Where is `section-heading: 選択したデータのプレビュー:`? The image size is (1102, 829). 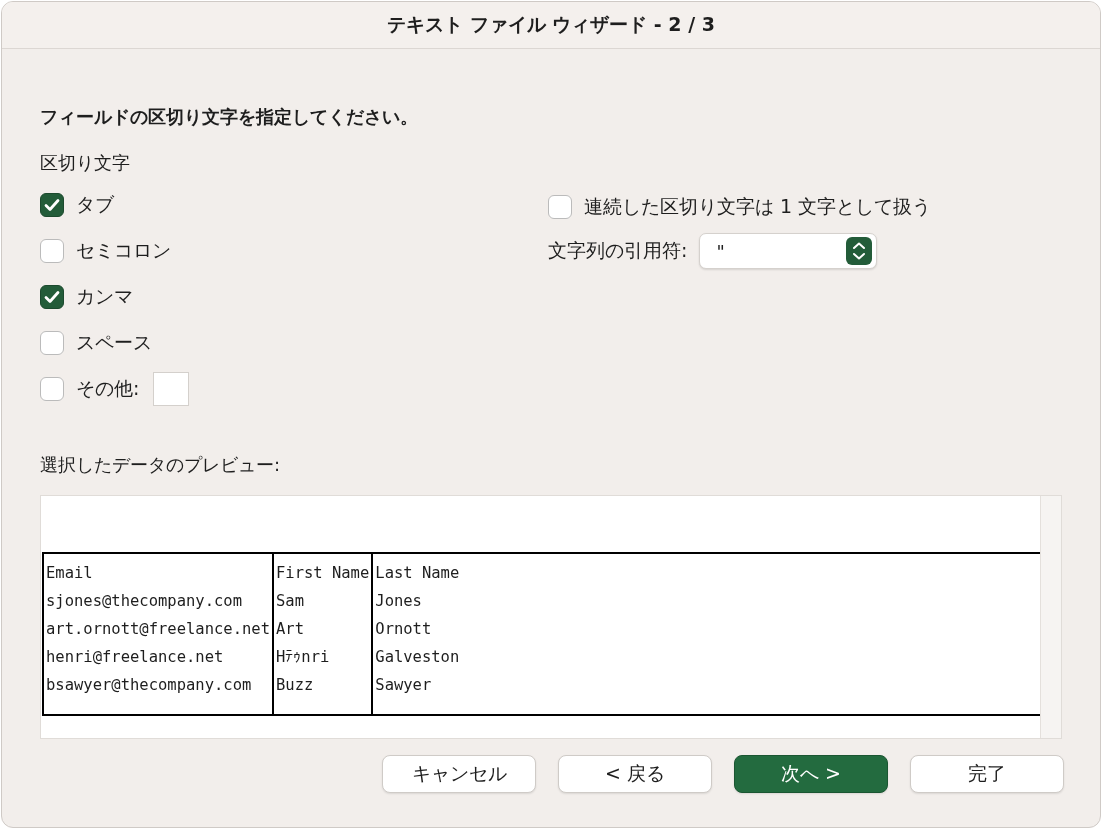
section-heading: 選択したデータのプレビュー: is located at coordinates (161, 465).